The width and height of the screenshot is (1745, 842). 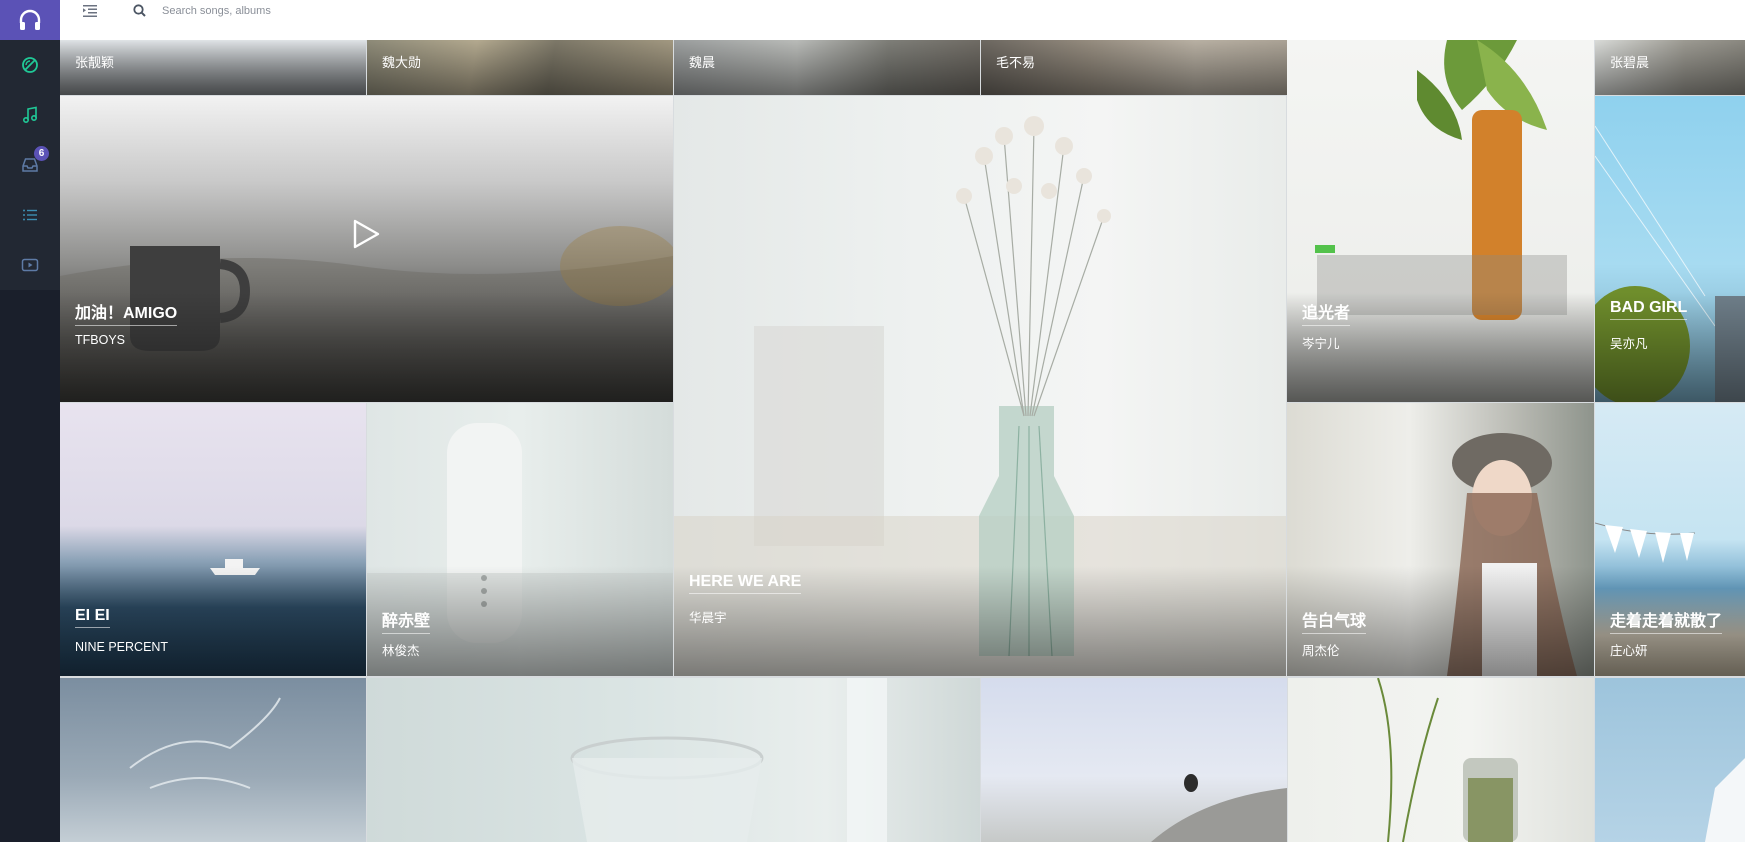 I want to click on video-icon, so click(x=30, y=265).